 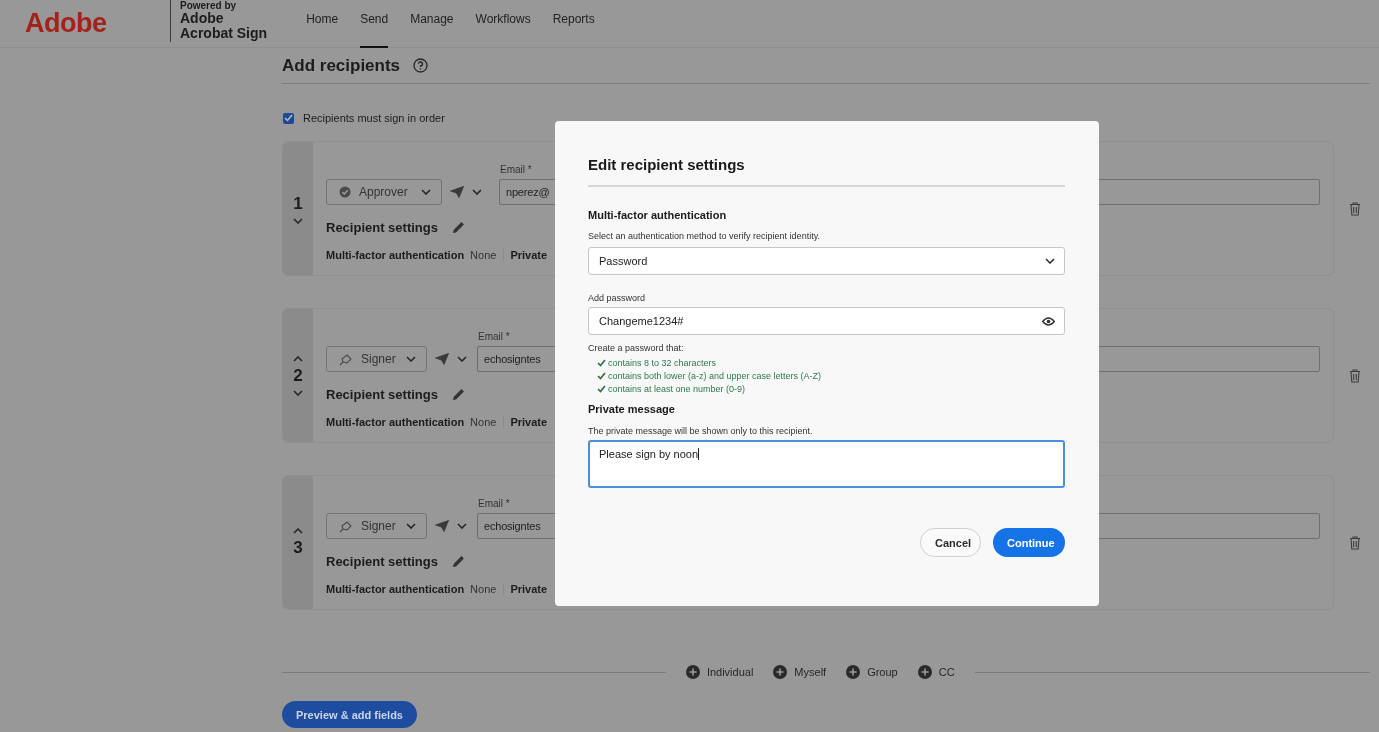 What do you see at coordinates (632, 409) in the screenshot?
I see `section-heading: Private message` at bounding box center [632, 409].